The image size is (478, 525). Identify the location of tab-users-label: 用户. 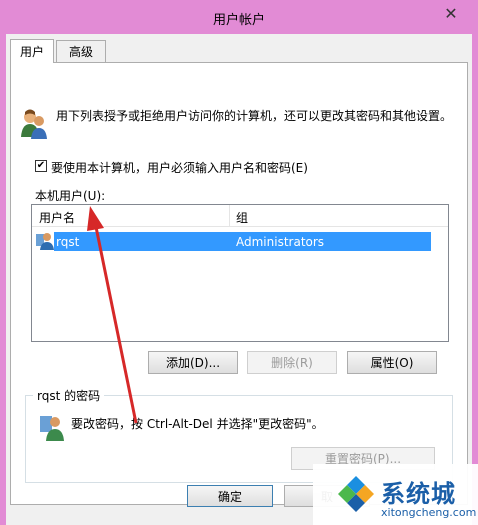
(31, 52).